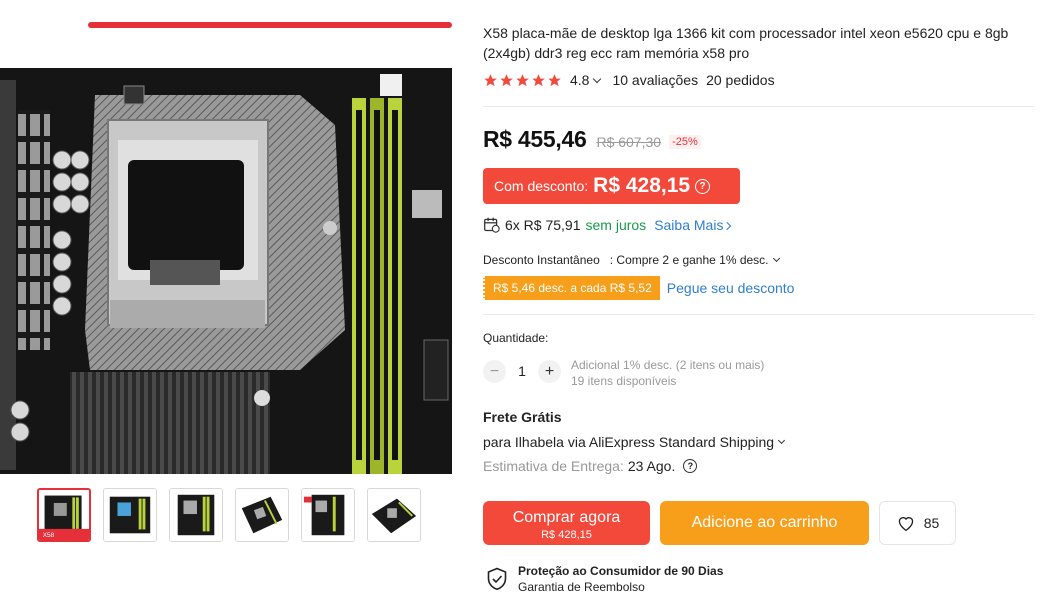 This screenshot has height=610, width=1058. What do you see at coordinates (492, 225) in the screenshot?
I see `installment-calendar-icon` at bounding box center [492, 225].